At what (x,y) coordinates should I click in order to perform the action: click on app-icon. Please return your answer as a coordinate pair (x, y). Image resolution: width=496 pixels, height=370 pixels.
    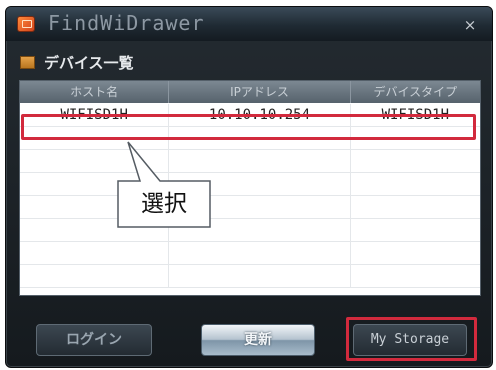
    Looking at the image, I should click on (26, 24).